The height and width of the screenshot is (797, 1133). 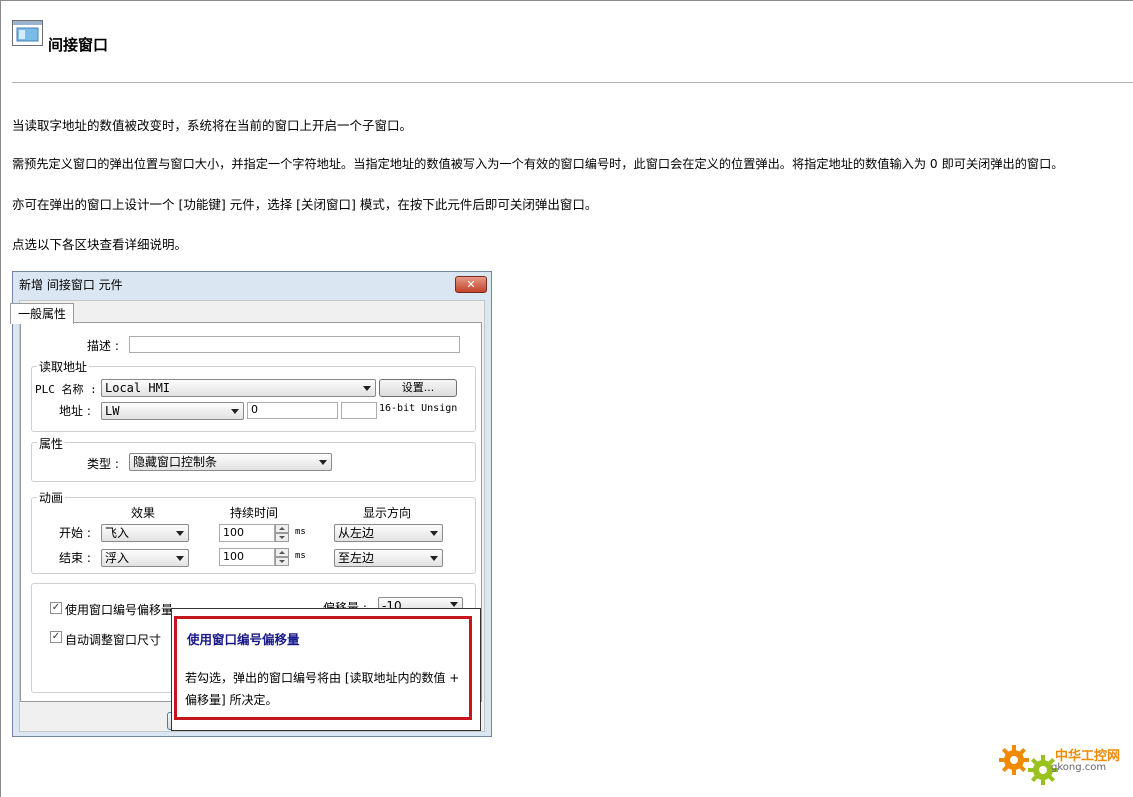 What do you see at coordinates (138, 388) in the screenshot?
I see `plc-name-value: Local HMI` at bounding box center [138, 388].